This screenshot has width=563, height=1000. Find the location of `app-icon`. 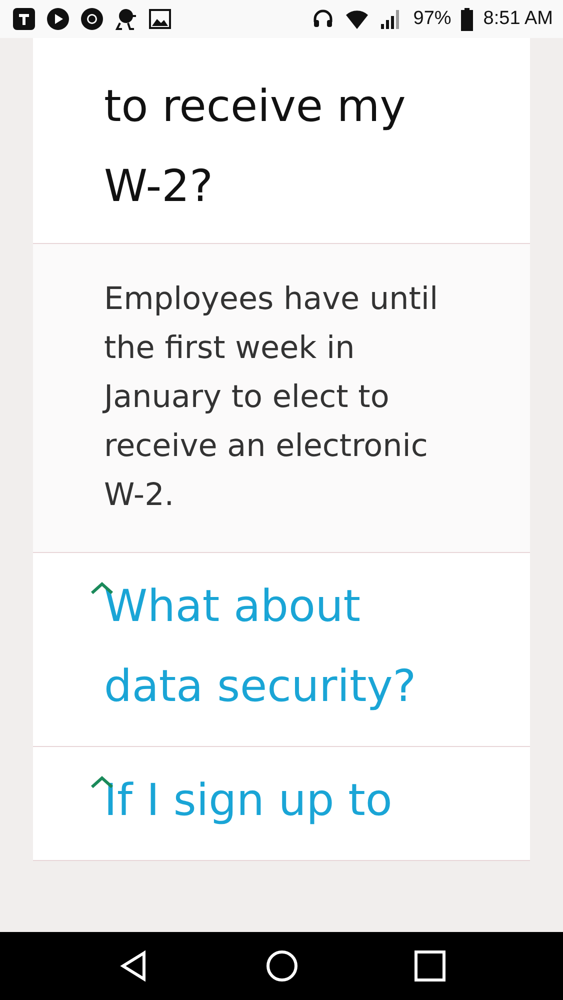

app-icon is located at coordinates (24, 19).